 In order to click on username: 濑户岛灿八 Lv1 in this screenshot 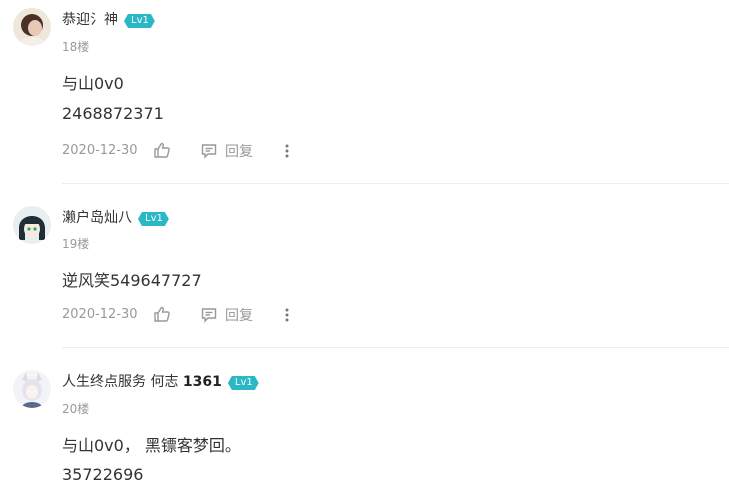, I will do `click(115, 218)`.